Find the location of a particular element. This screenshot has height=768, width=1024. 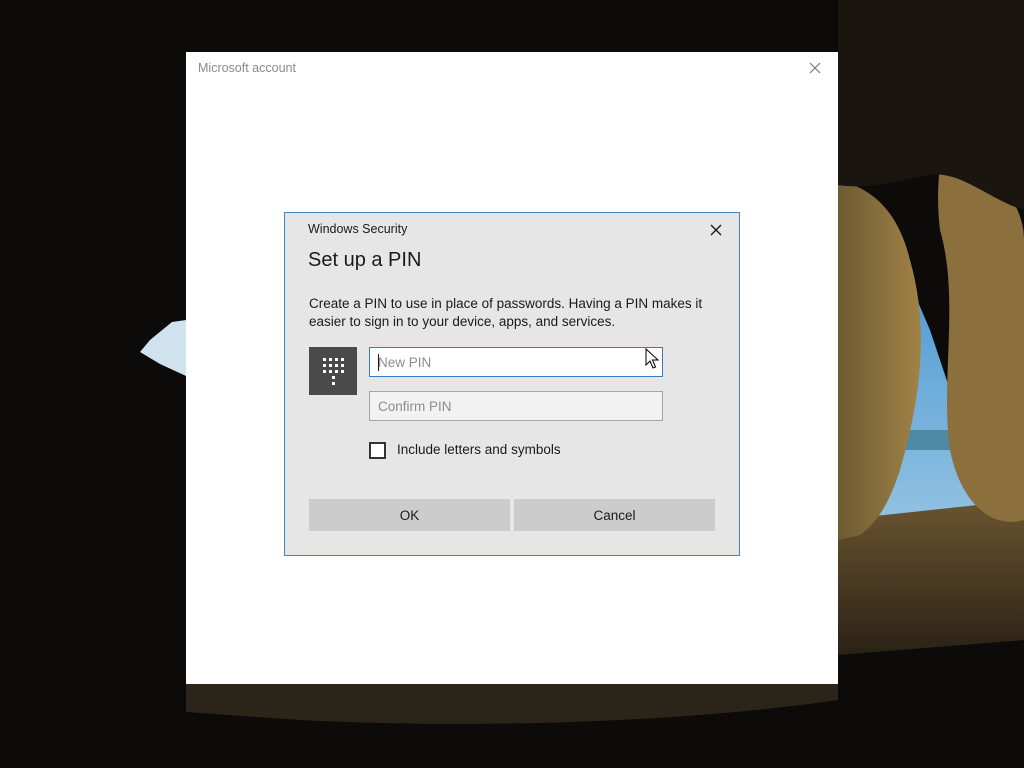

confirm-pin-input is located at coordinates (516, 406).